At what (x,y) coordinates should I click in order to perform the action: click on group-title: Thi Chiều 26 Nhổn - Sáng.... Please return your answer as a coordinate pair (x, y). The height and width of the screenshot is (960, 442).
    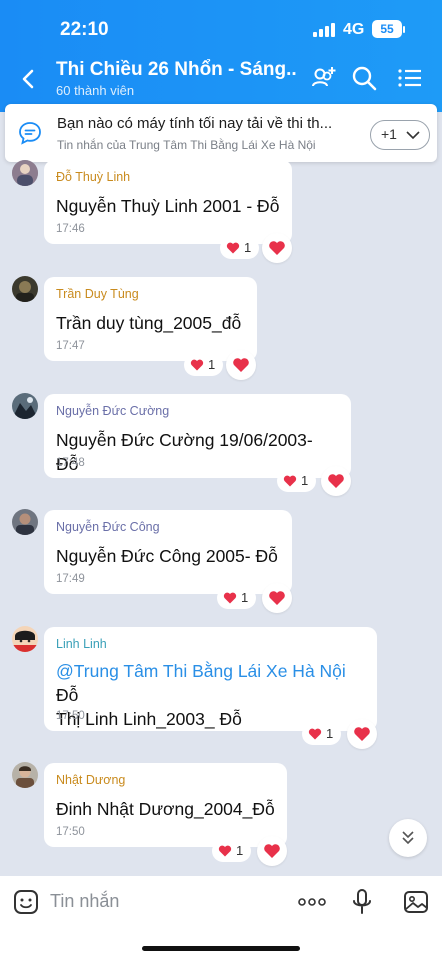
    Looking at the image, I should click on (176, 70).